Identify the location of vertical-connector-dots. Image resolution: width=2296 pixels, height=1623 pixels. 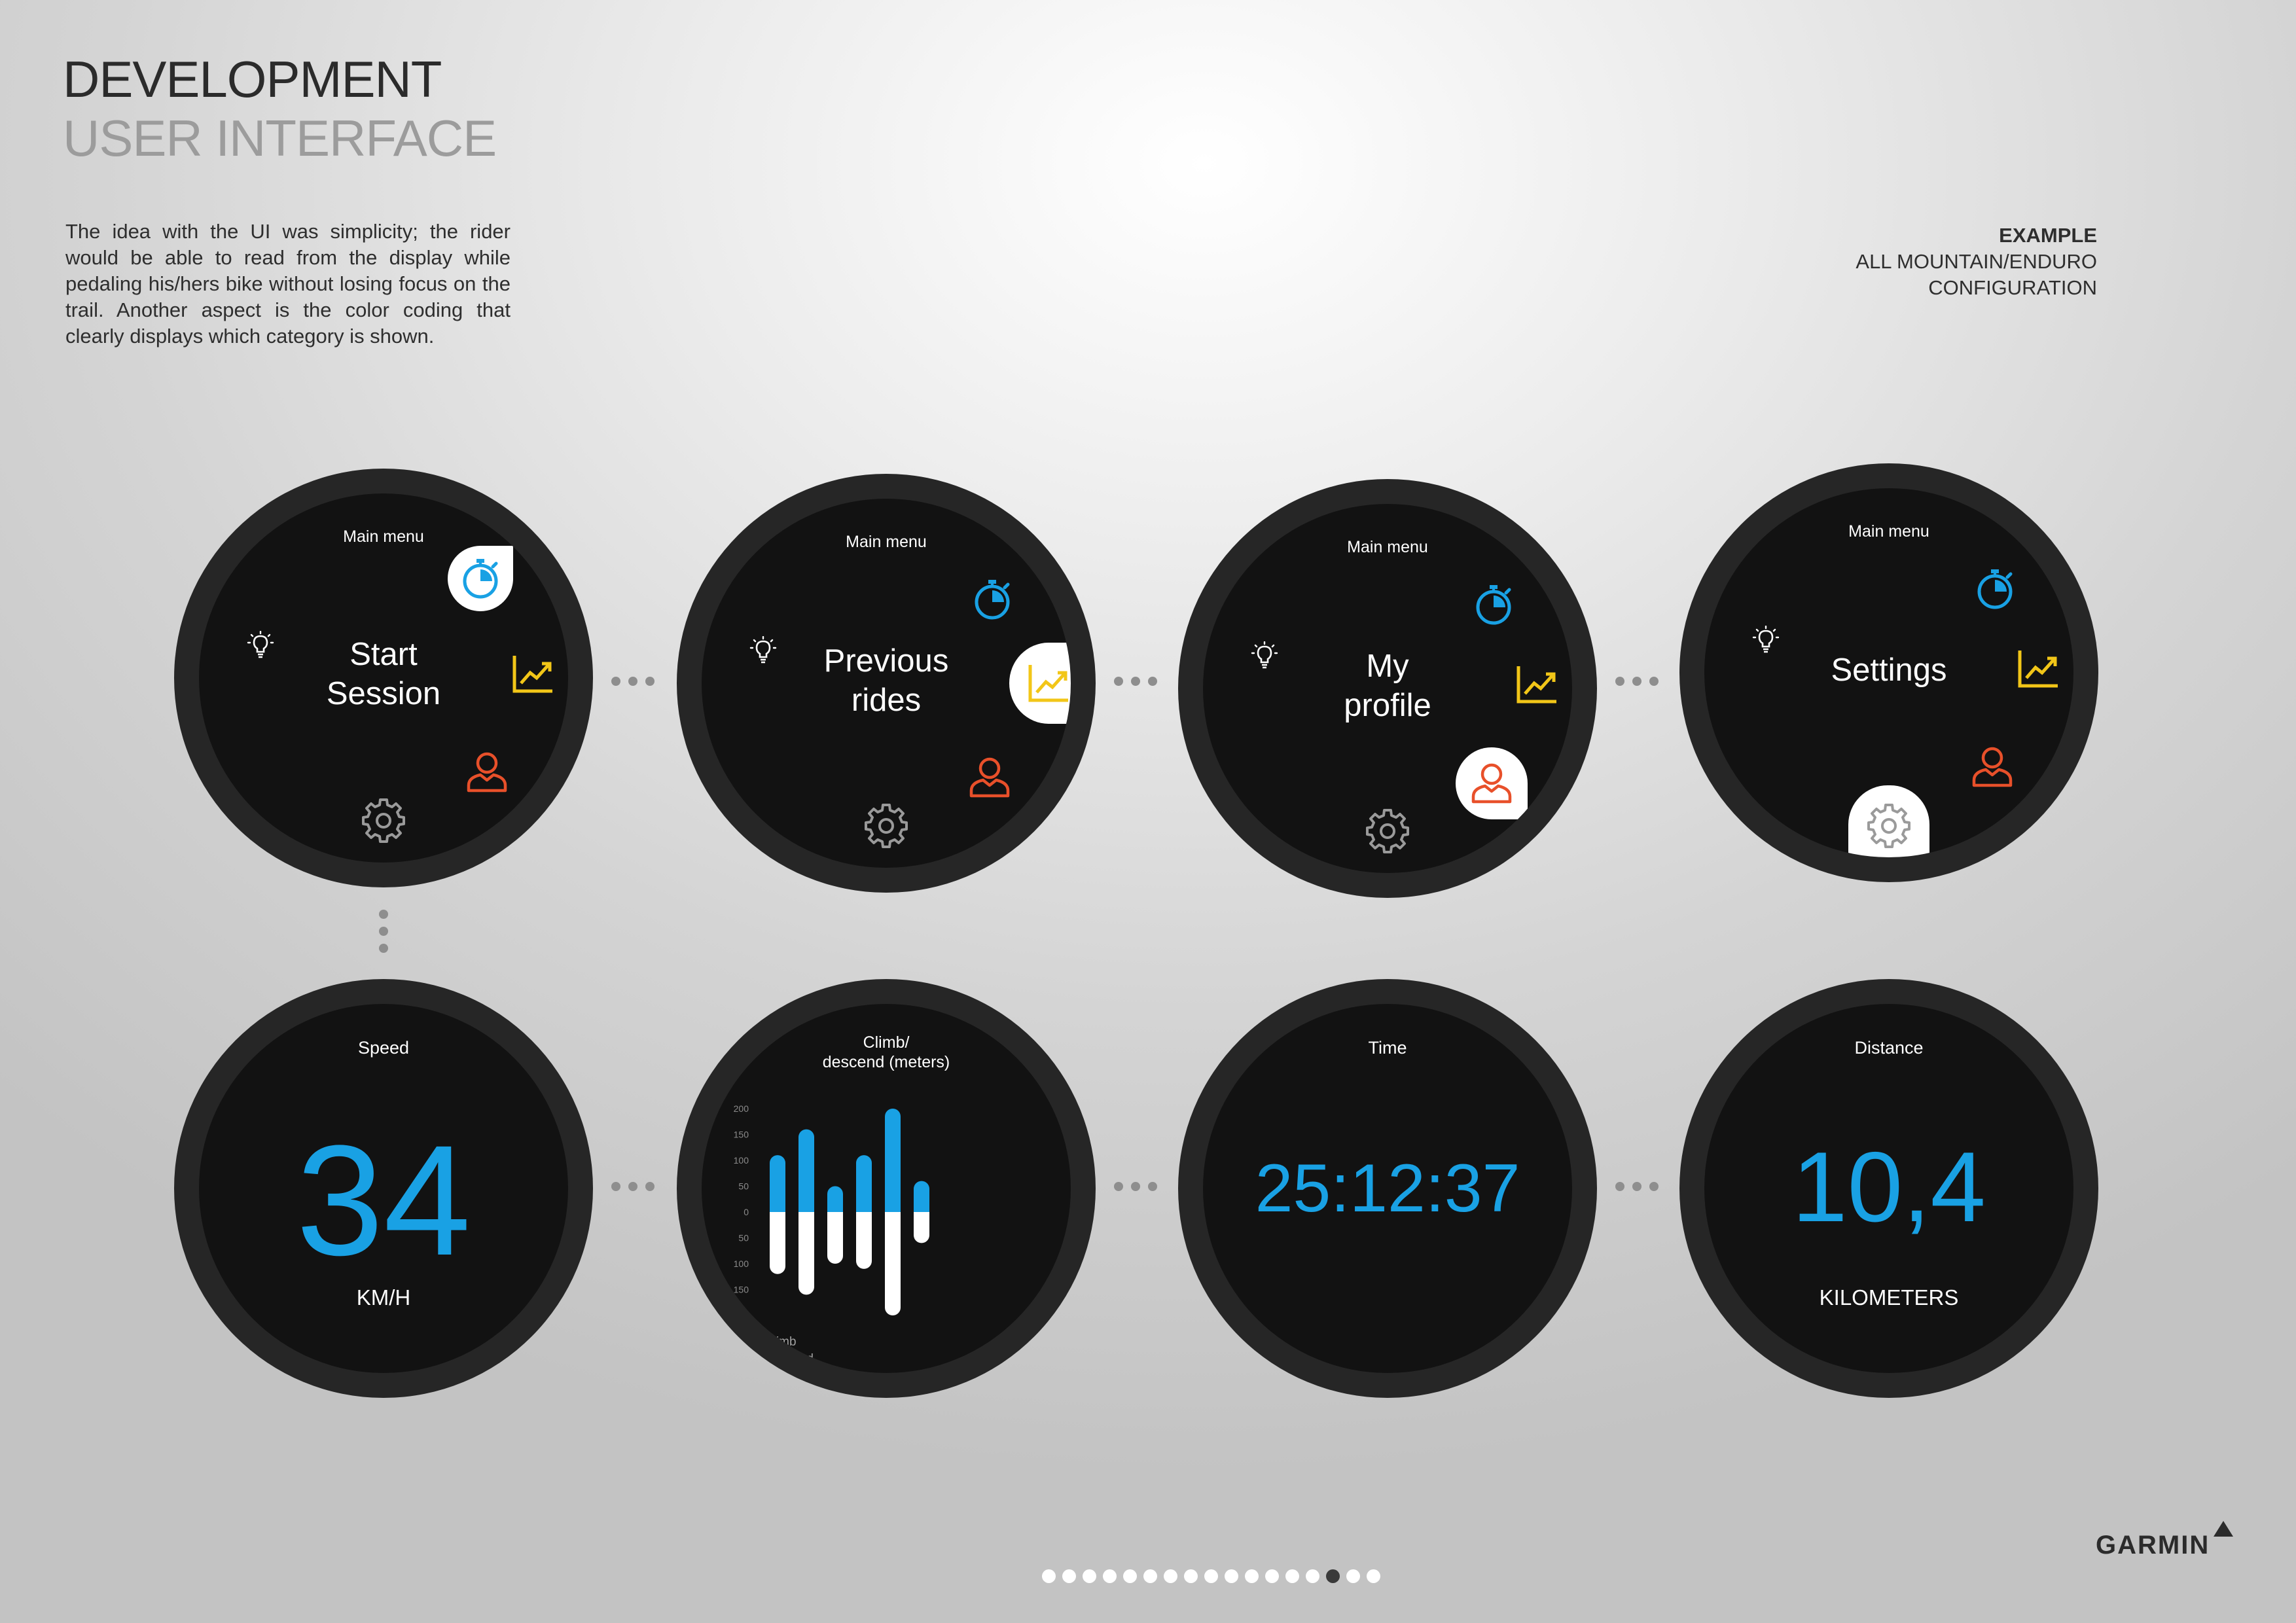
(383, 932).